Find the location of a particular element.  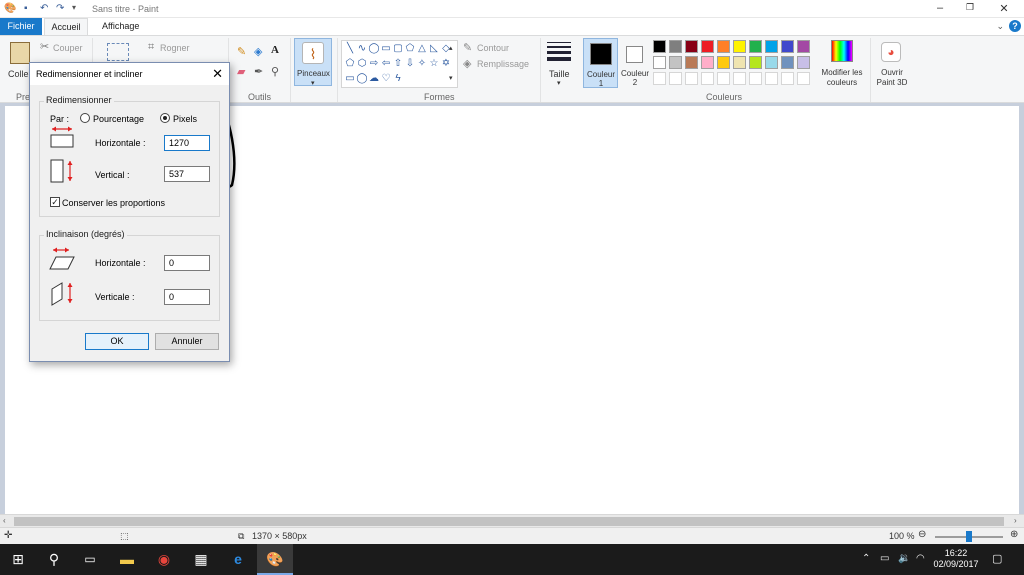

battery-icon: ▭ is located at coordinates (884, 558).